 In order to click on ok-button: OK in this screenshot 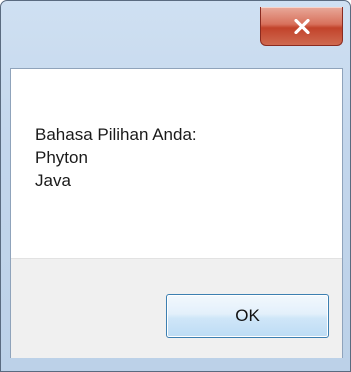, I will do `click(247, 316)`.